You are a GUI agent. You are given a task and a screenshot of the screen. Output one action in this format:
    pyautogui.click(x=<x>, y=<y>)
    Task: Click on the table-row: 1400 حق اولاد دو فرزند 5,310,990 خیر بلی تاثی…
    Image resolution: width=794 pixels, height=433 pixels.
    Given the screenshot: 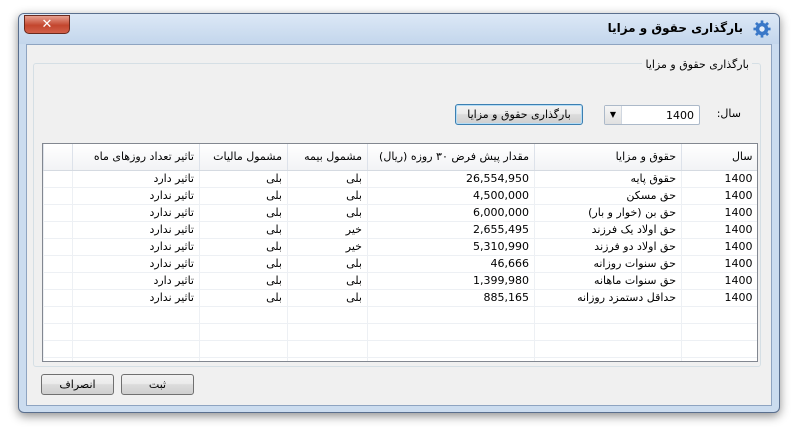 What is the action you would take?
    pyautogui.click(x=400, y=247)
    